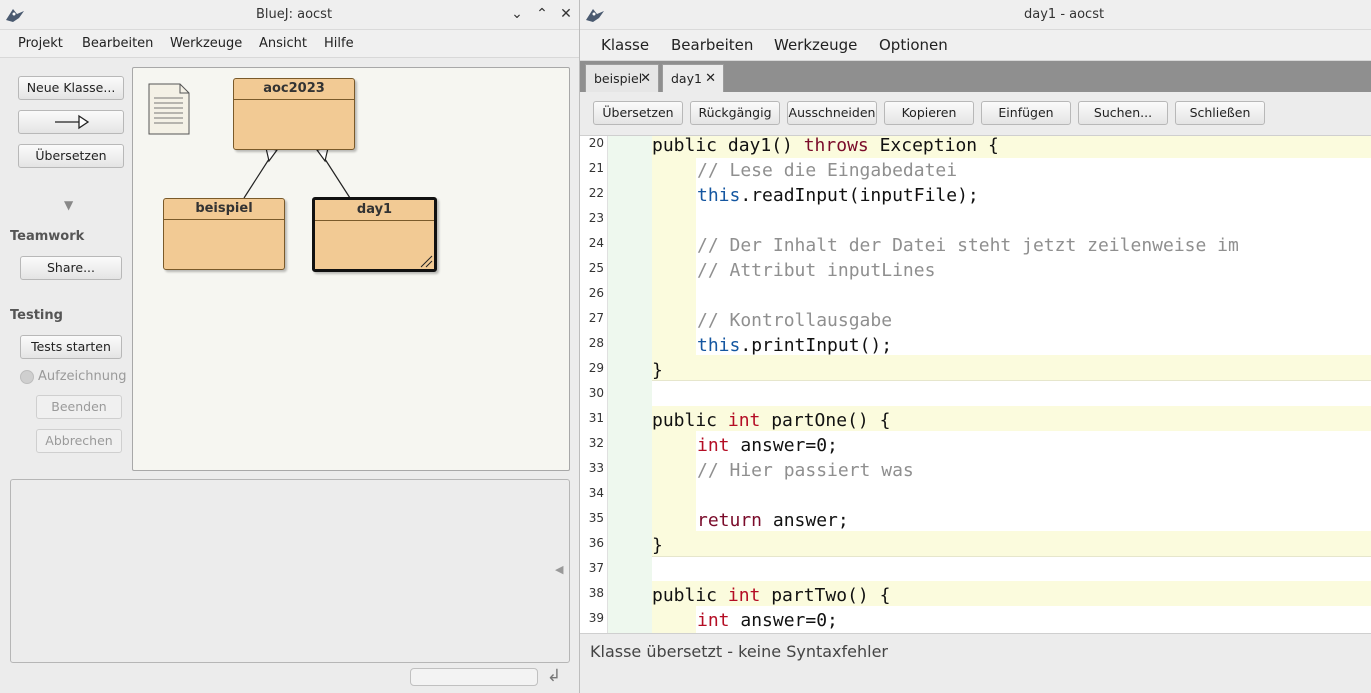 This screenshot has width=1371, height=693. Describe the element at coordinates (169, 109) in the screenshot. I see `readme-document-icon` at that location.